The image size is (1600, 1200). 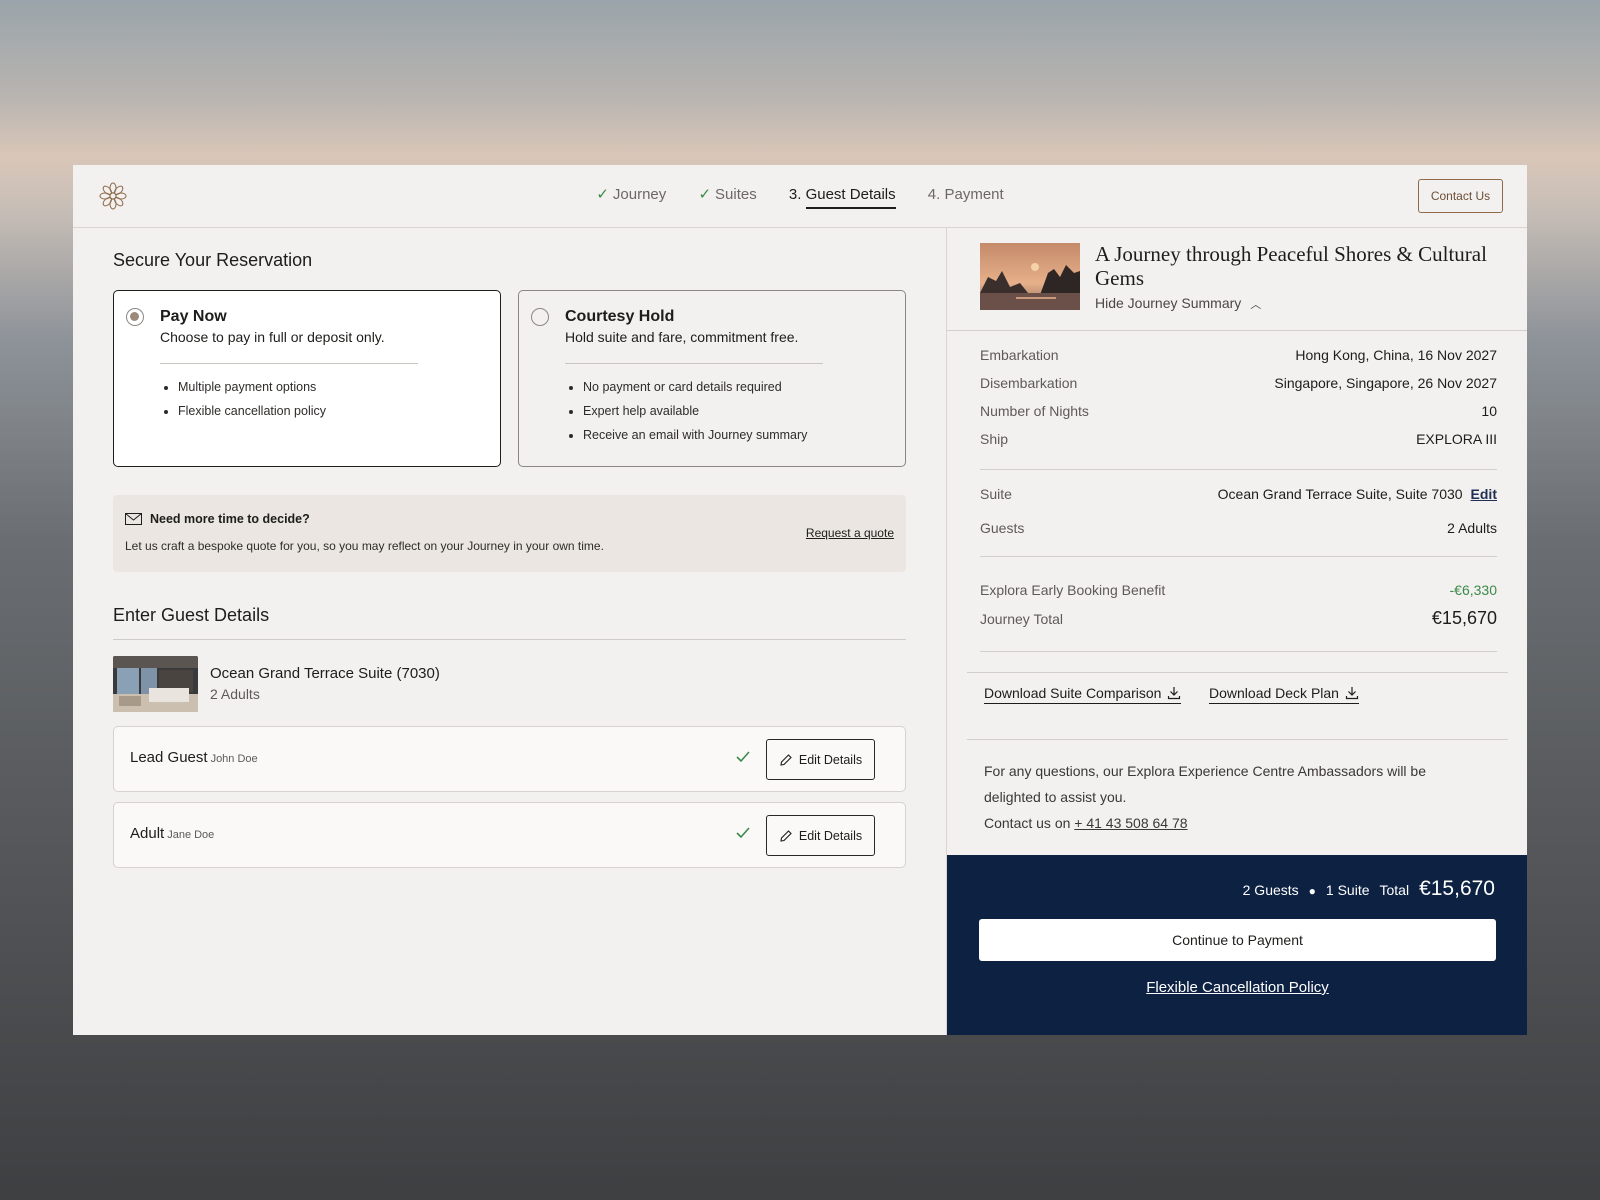 What do you see at coordinates (155, 684) in the screenshot?
I see `suite-image` at bounding box center [155, 684].